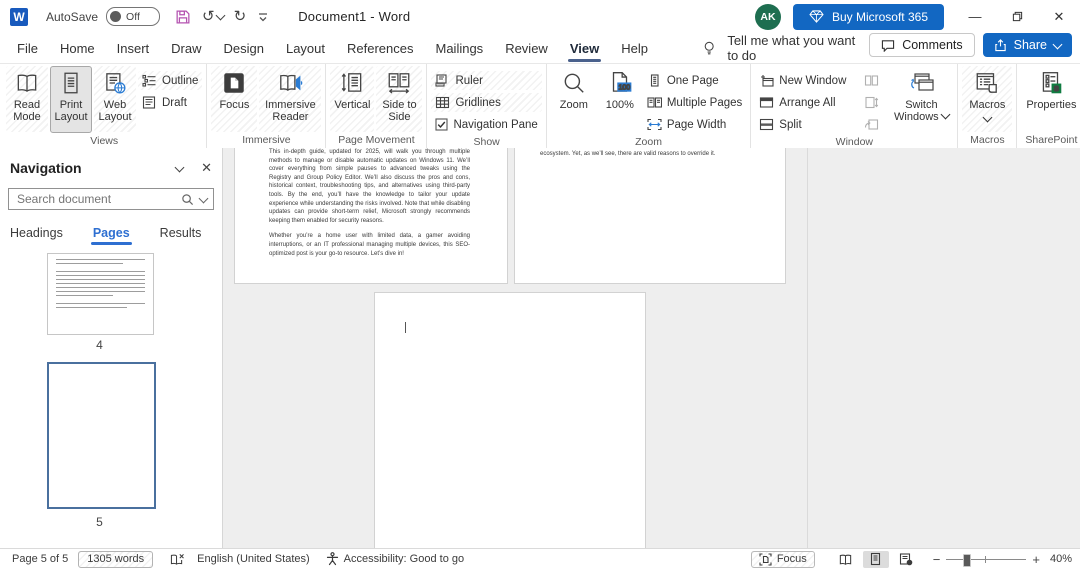 This screenshot has height=569, width=1080. I want to click on macros-button: Macros, so click(987, 99).